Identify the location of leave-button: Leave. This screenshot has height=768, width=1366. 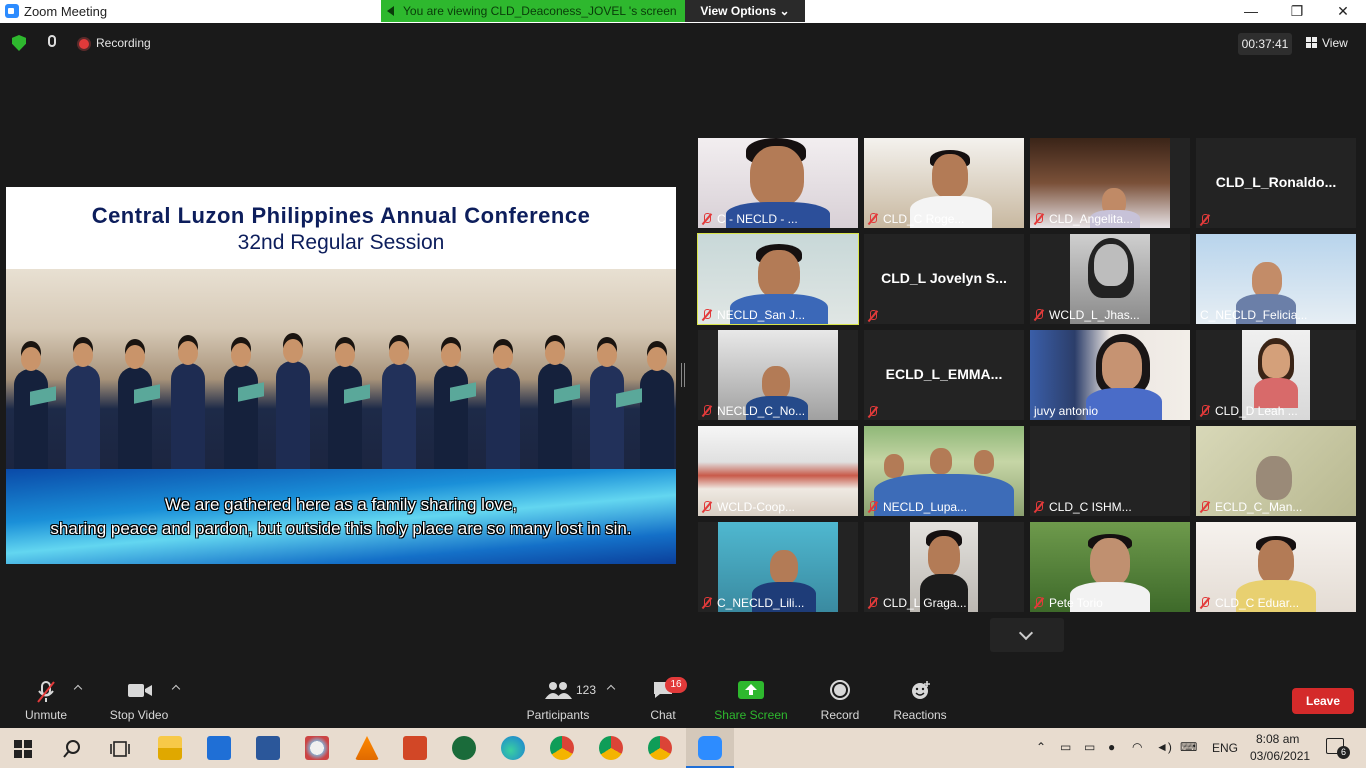
(1323, 701).